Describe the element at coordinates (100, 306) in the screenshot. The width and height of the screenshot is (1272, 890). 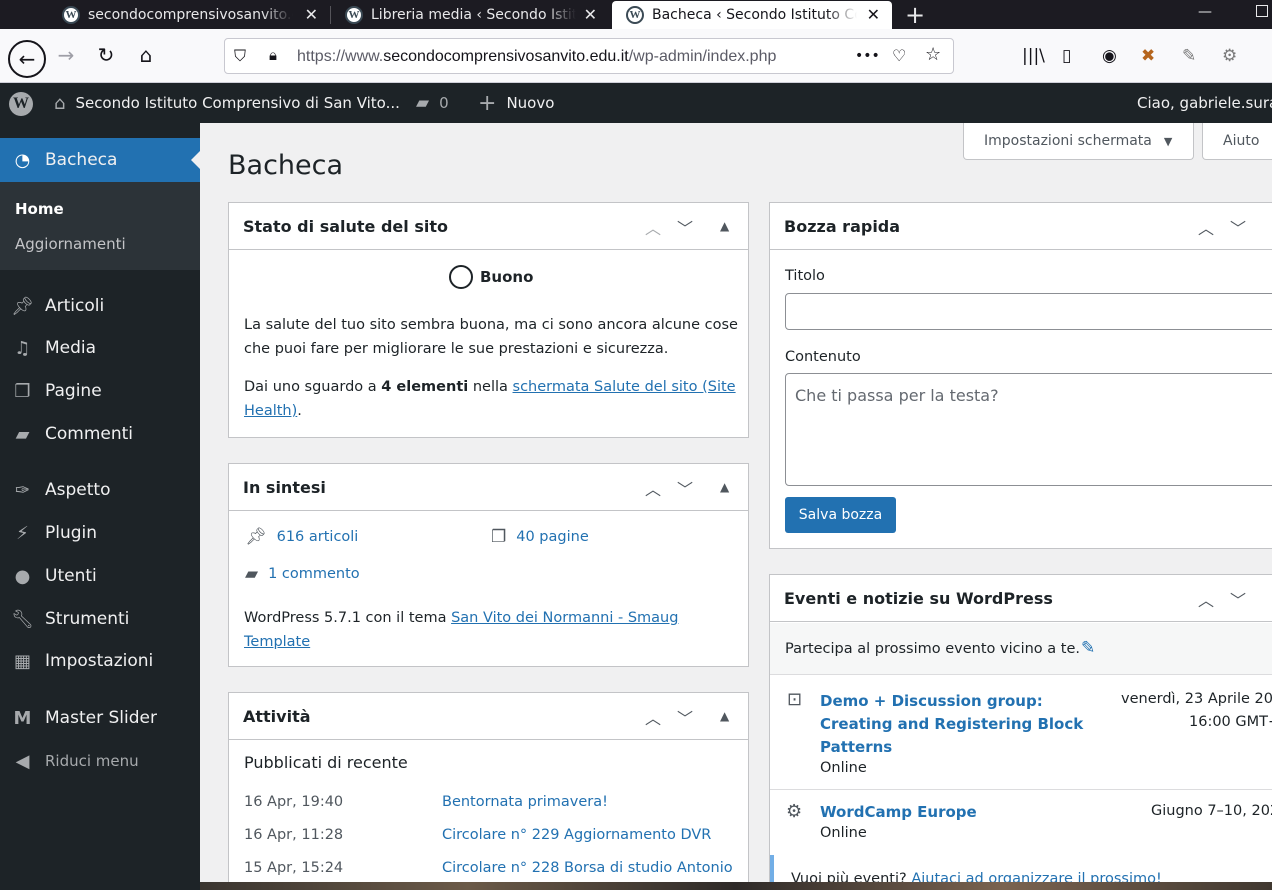
I see `sidebar-item-articoli: 📌︎ Articoli` at that location.